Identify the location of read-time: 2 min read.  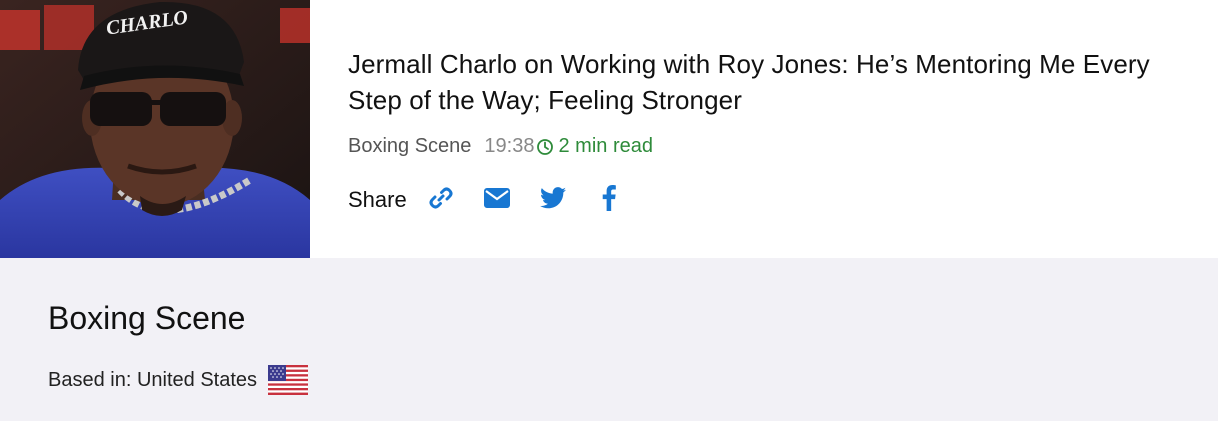
(605, 146).